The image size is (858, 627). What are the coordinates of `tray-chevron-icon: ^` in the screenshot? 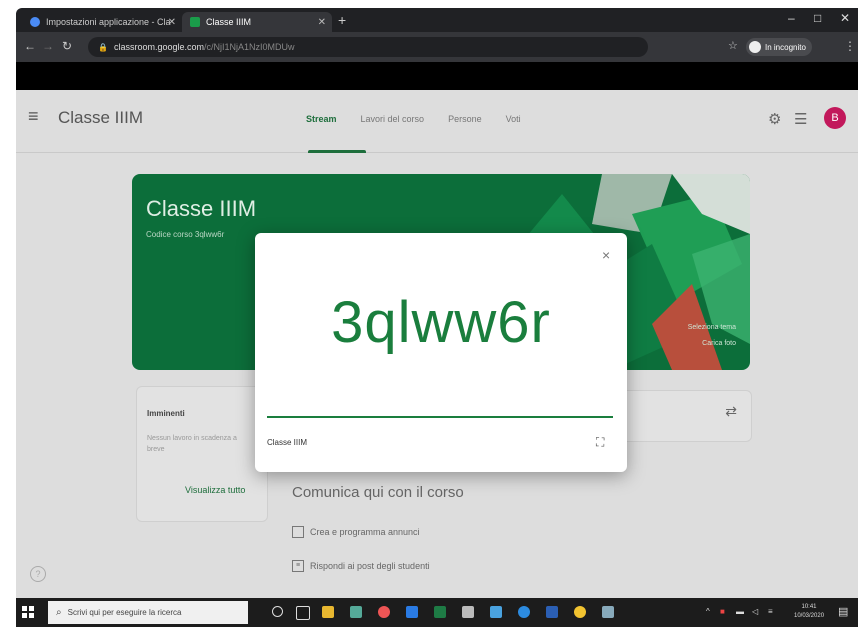 It's located at (708, 611).